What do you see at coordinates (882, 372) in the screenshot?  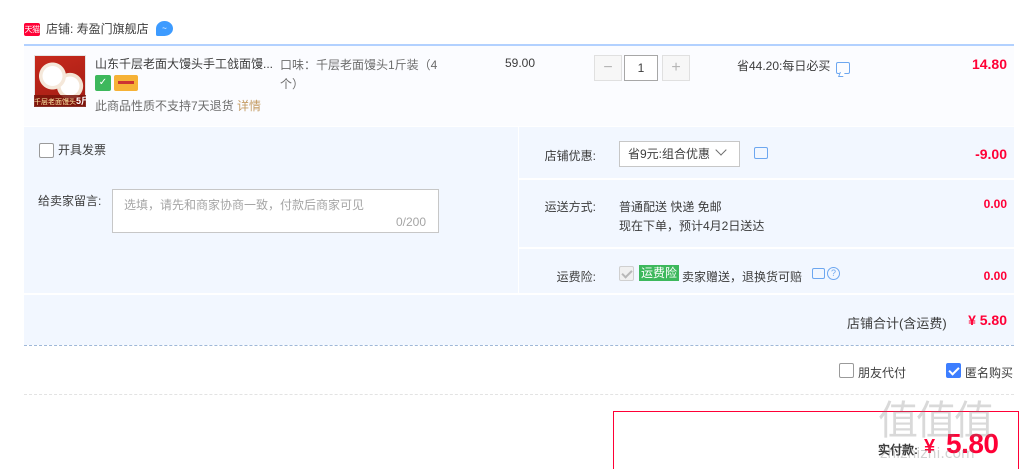 I see `friend-pay-label: 朋友代付` at bounding box center [882, 372].